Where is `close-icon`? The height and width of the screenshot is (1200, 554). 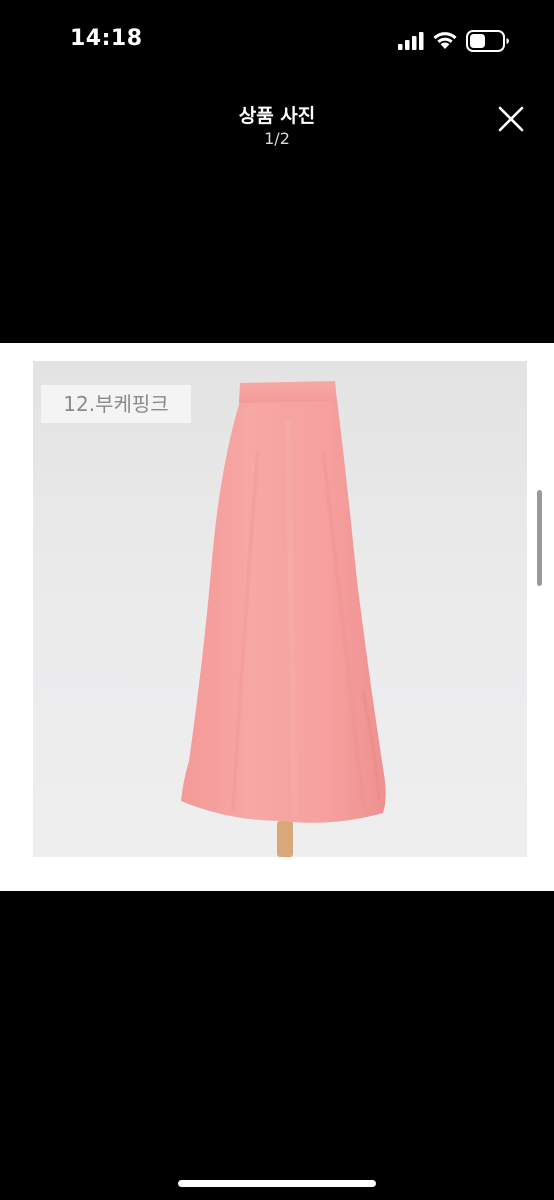 close-icon is located at coordinates (511, 119).